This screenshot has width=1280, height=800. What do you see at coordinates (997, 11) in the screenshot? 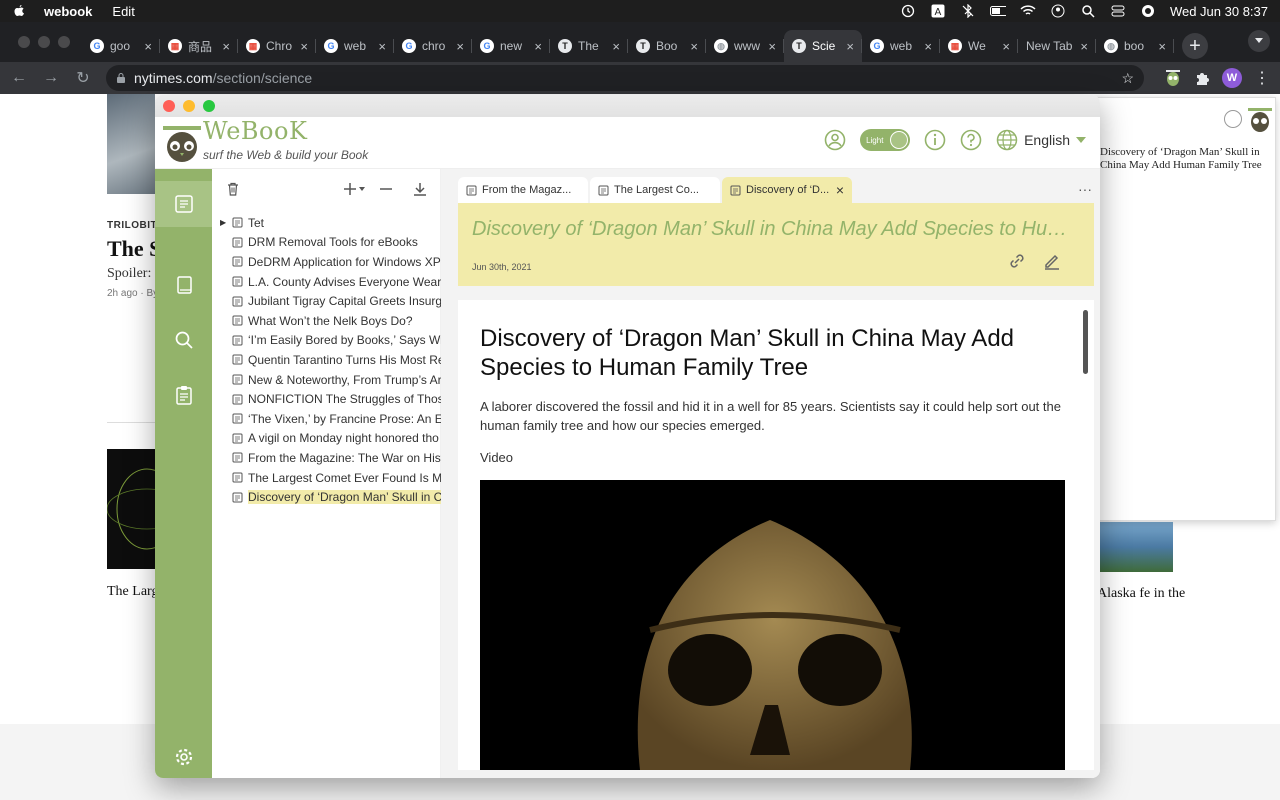
I see `battery-icon` at bounding box center [997, 11].